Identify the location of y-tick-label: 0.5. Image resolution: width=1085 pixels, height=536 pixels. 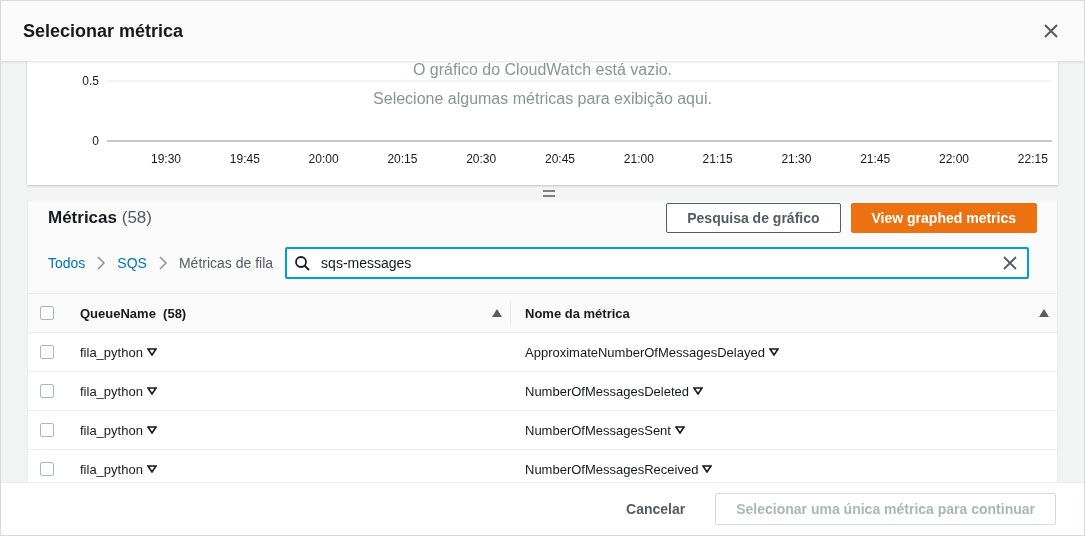
(90, 81).